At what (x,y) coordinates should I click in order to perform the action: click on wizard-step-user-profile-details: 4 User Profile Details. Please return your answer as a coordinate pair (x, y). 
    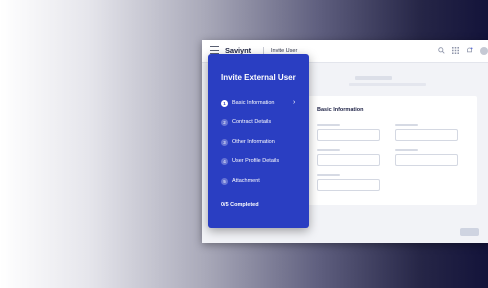
    Looking at the image, I should click on (261, 162).